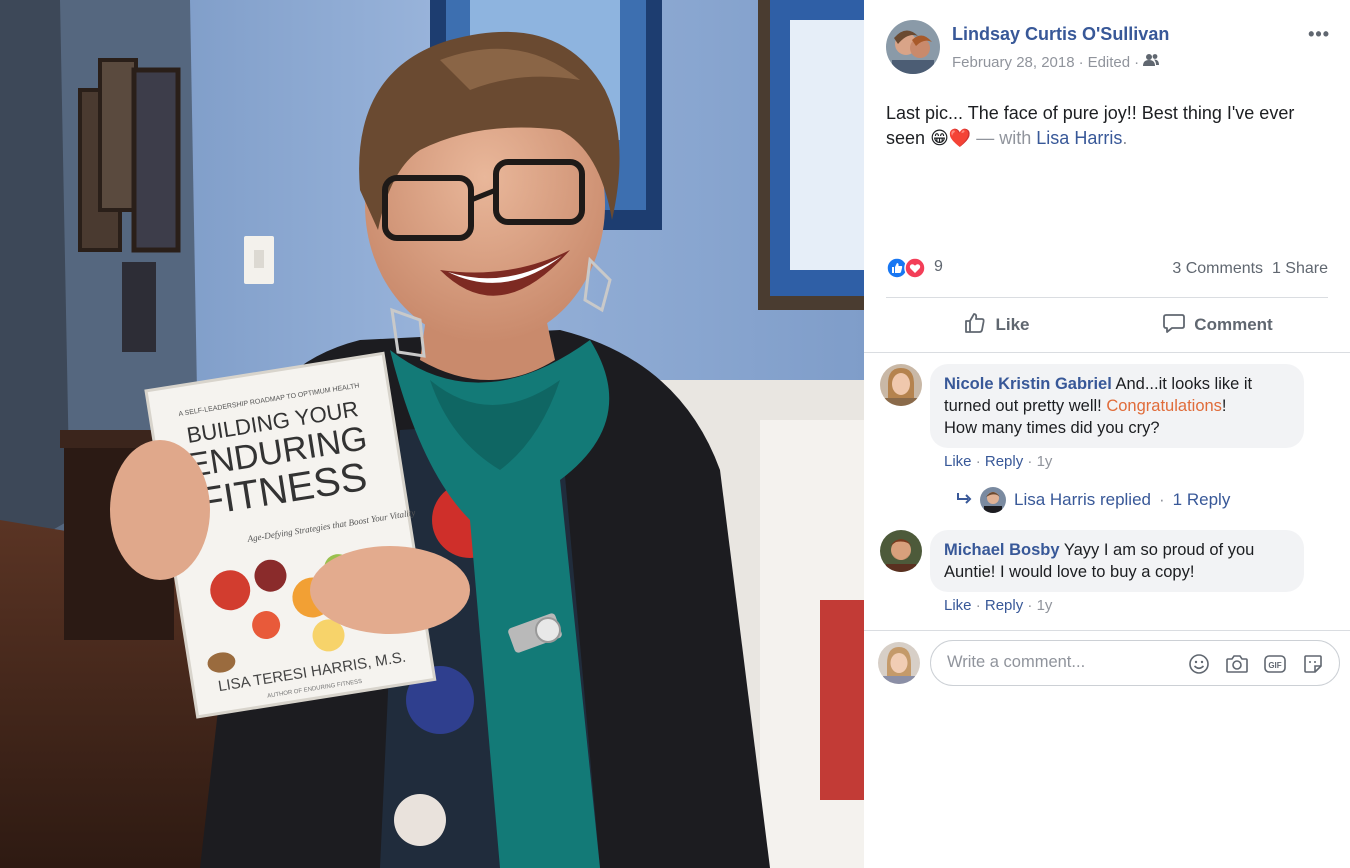 This screenshot has width=1350, height=868. I want to click on author-avatar, so click(913, 47).